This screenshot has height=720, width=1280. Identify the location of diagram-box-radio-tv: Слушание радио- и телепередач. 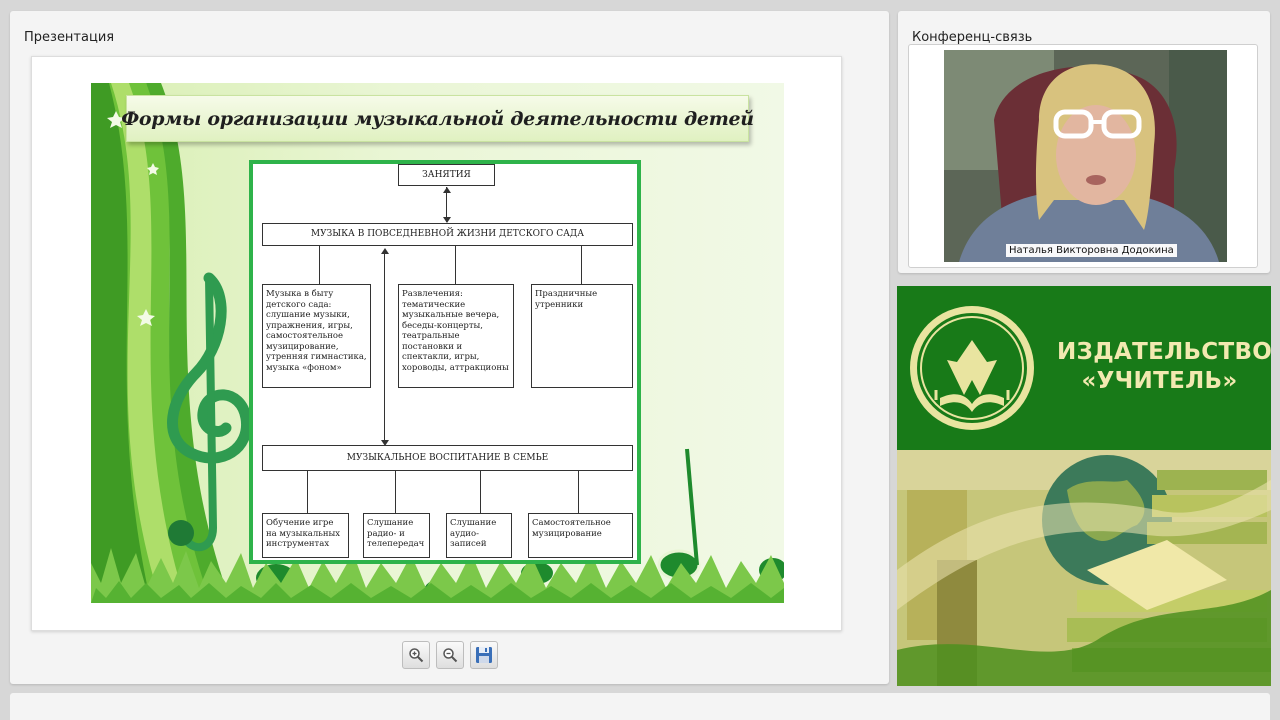
(396, 535).